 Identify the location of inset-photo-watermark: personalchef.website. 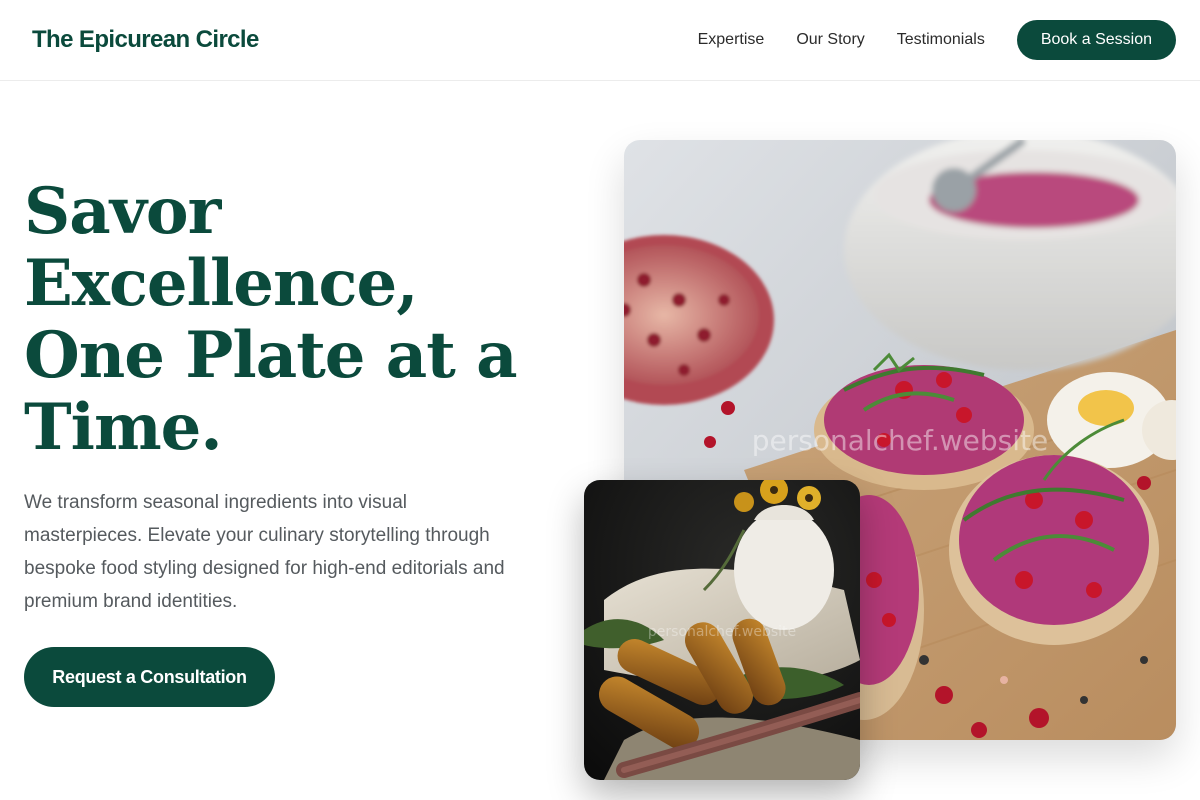
(722, 632).